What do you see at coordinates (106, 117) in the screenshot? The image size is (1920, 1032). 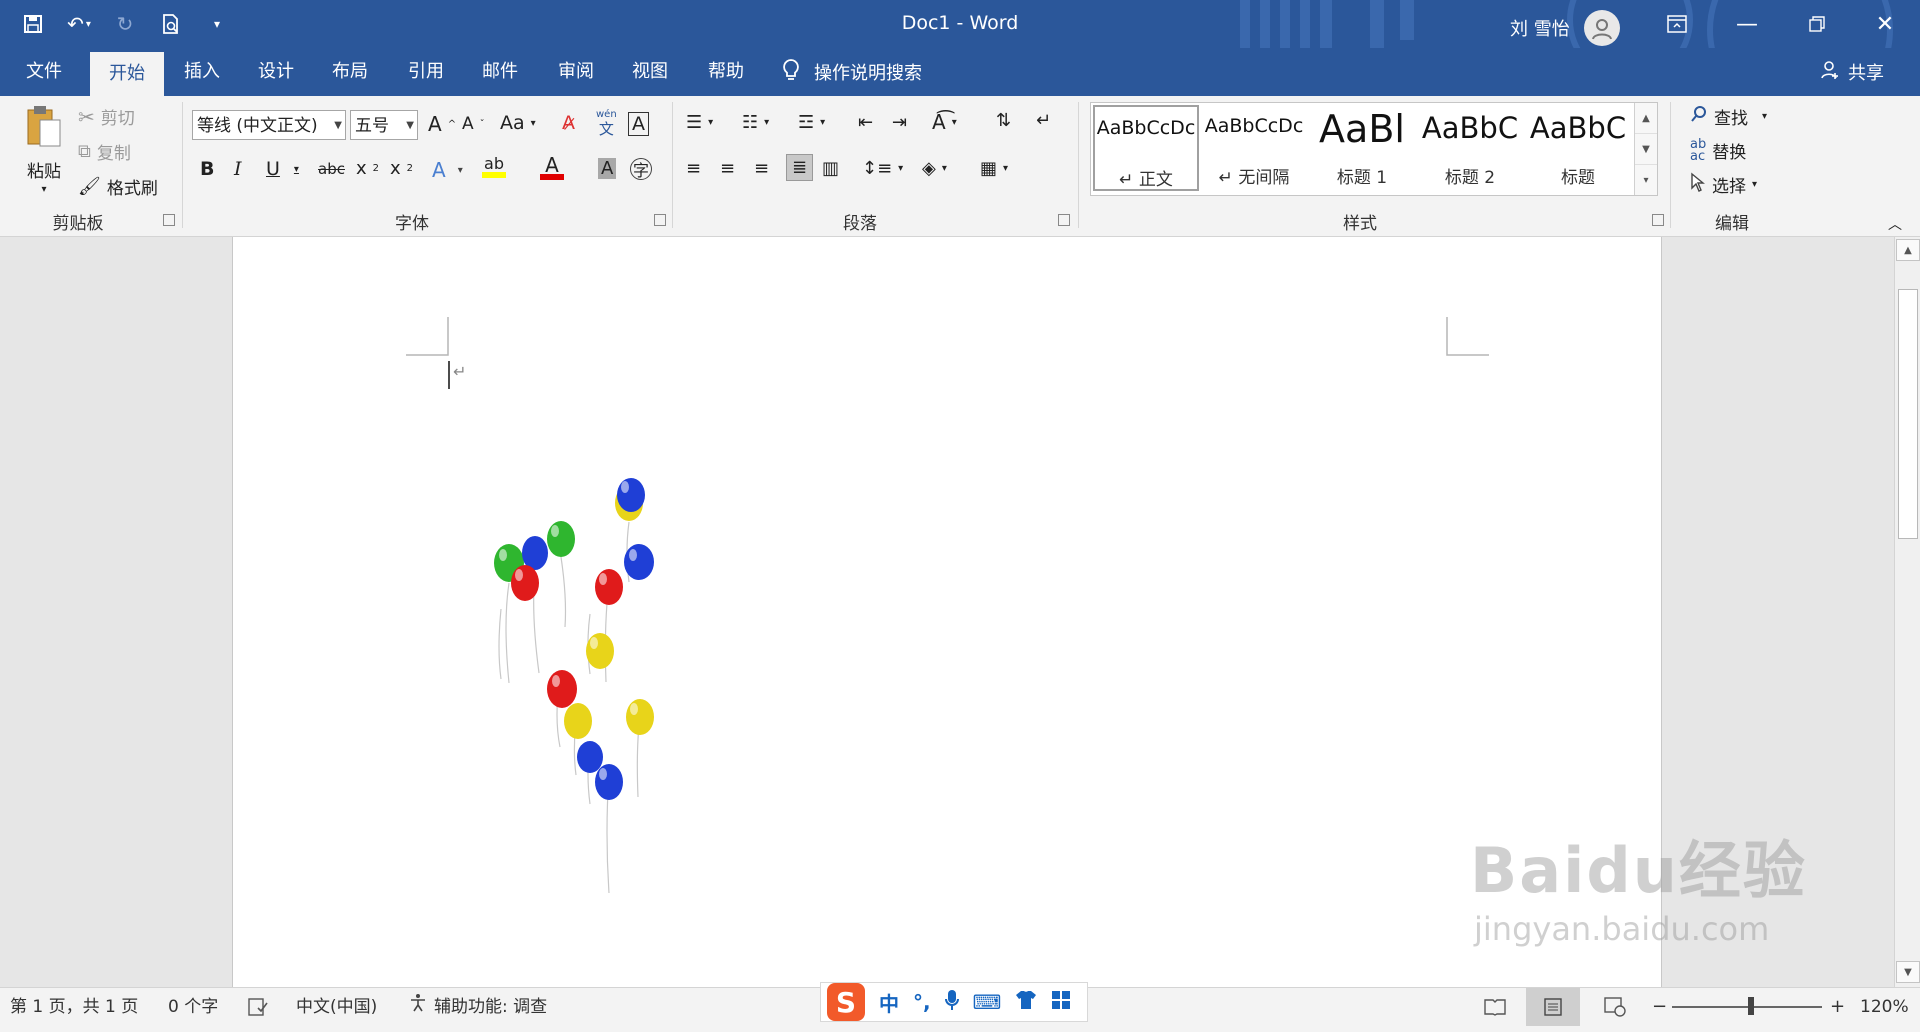 I see `cut-button: ✂ 剪切` at bounding box center [106, 117].